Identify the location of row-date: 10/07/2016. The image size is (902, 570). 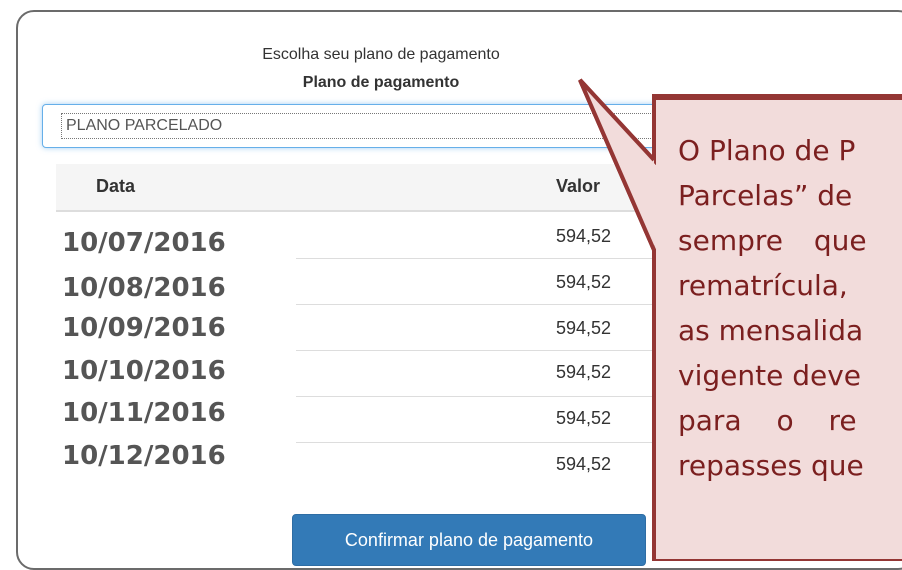
(144, 243).